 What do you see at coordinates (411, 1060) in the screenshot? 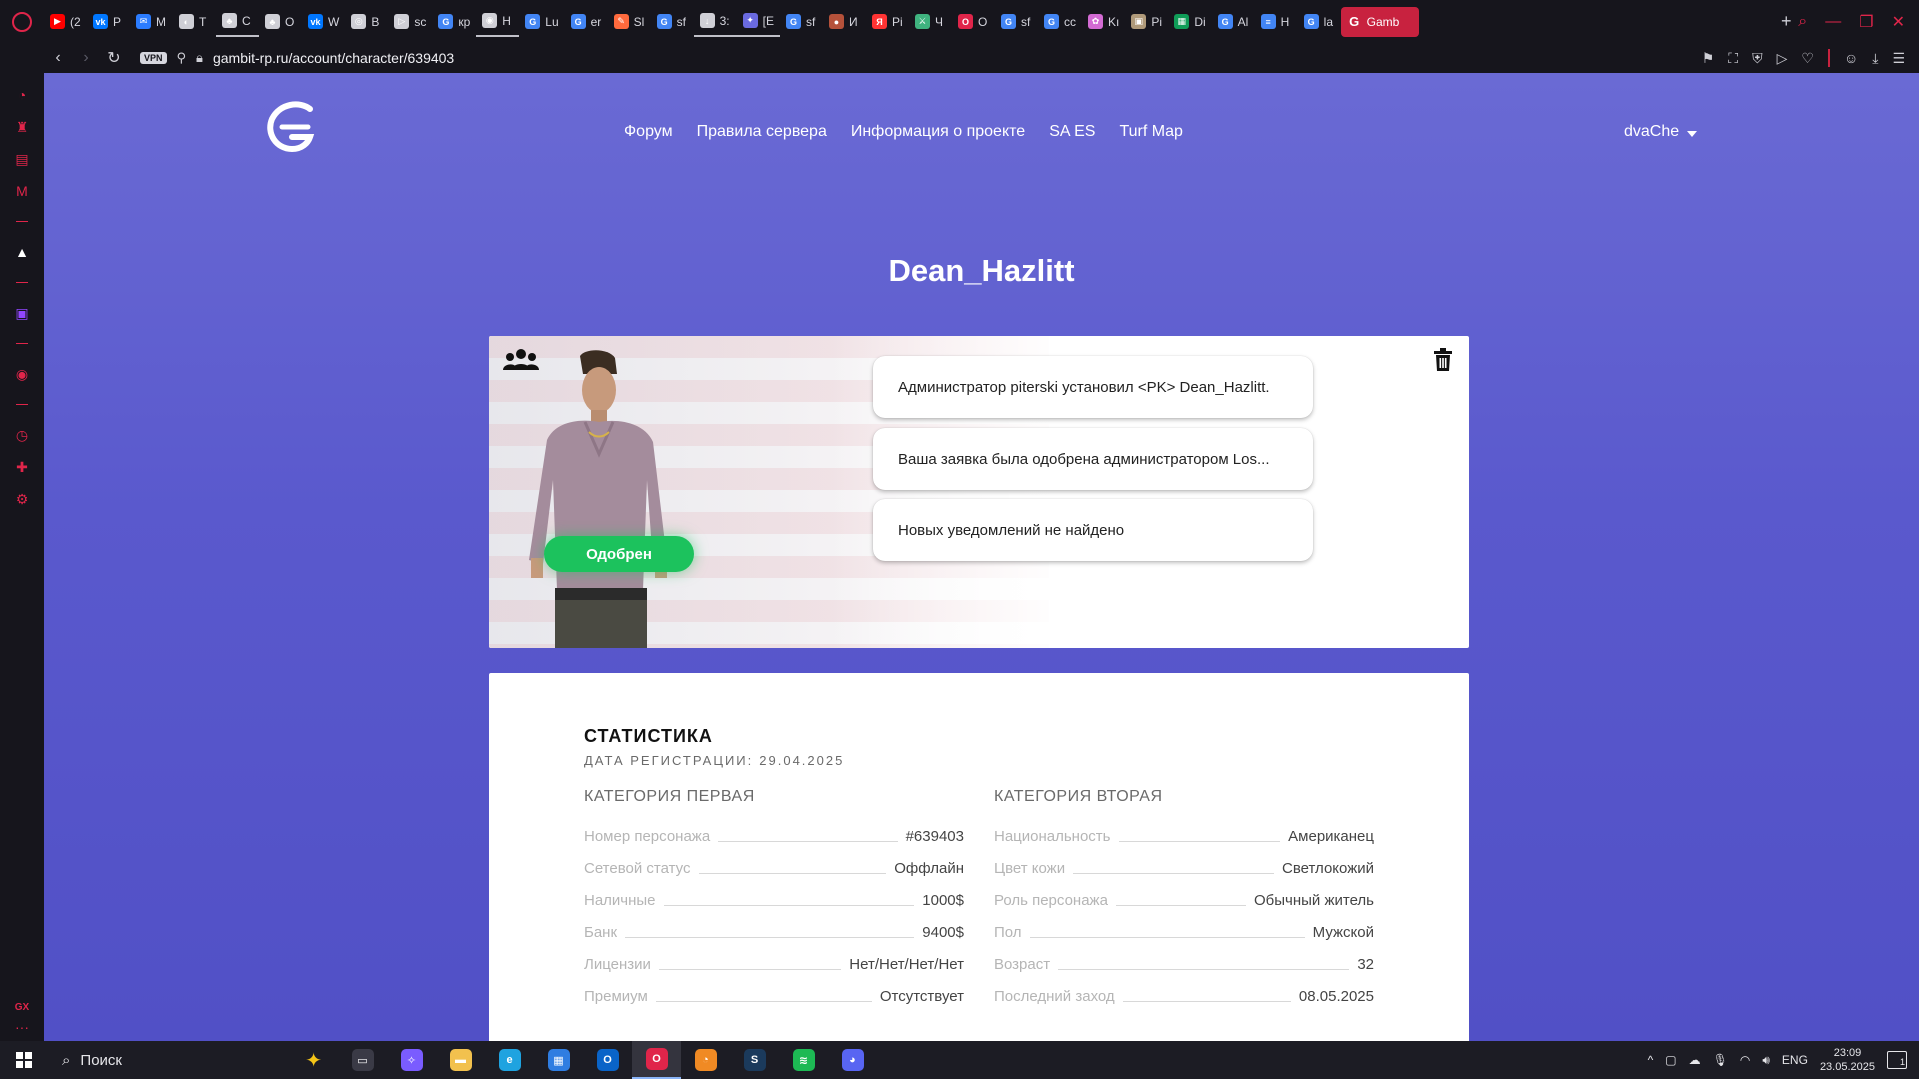
I see `taskbar-app: ✧` at bounding box center [411, 1060].